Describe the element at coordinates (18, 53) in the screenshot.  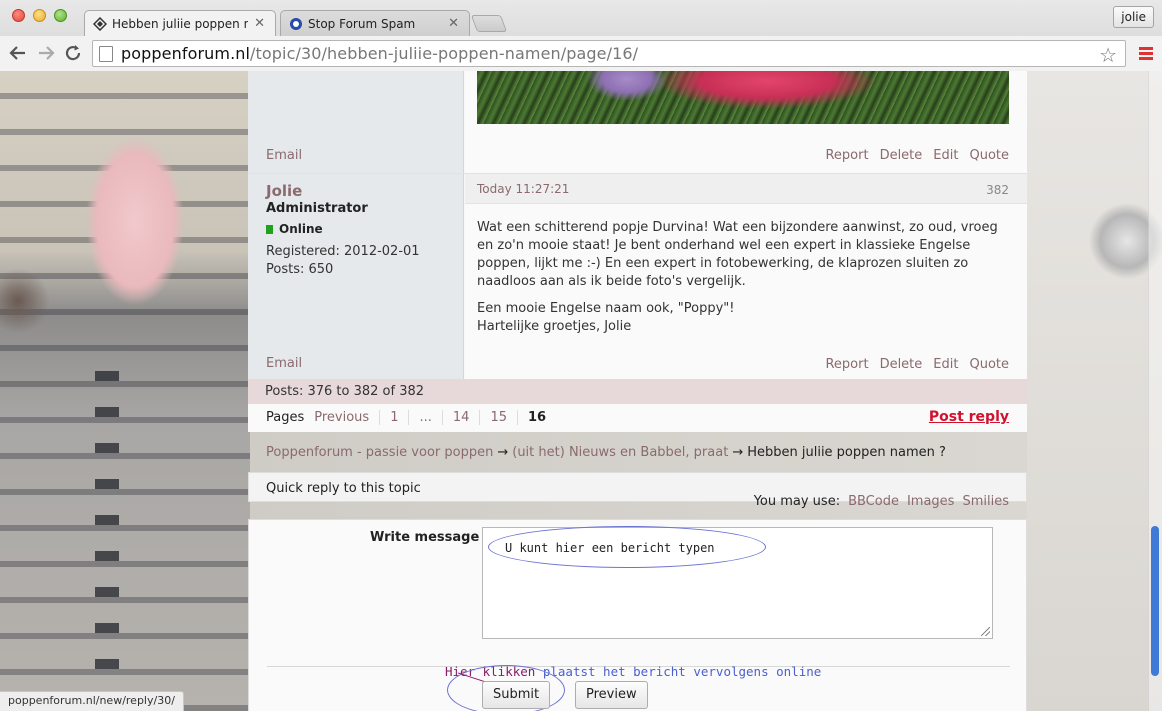
I see `back-arrow-icon` at that location.